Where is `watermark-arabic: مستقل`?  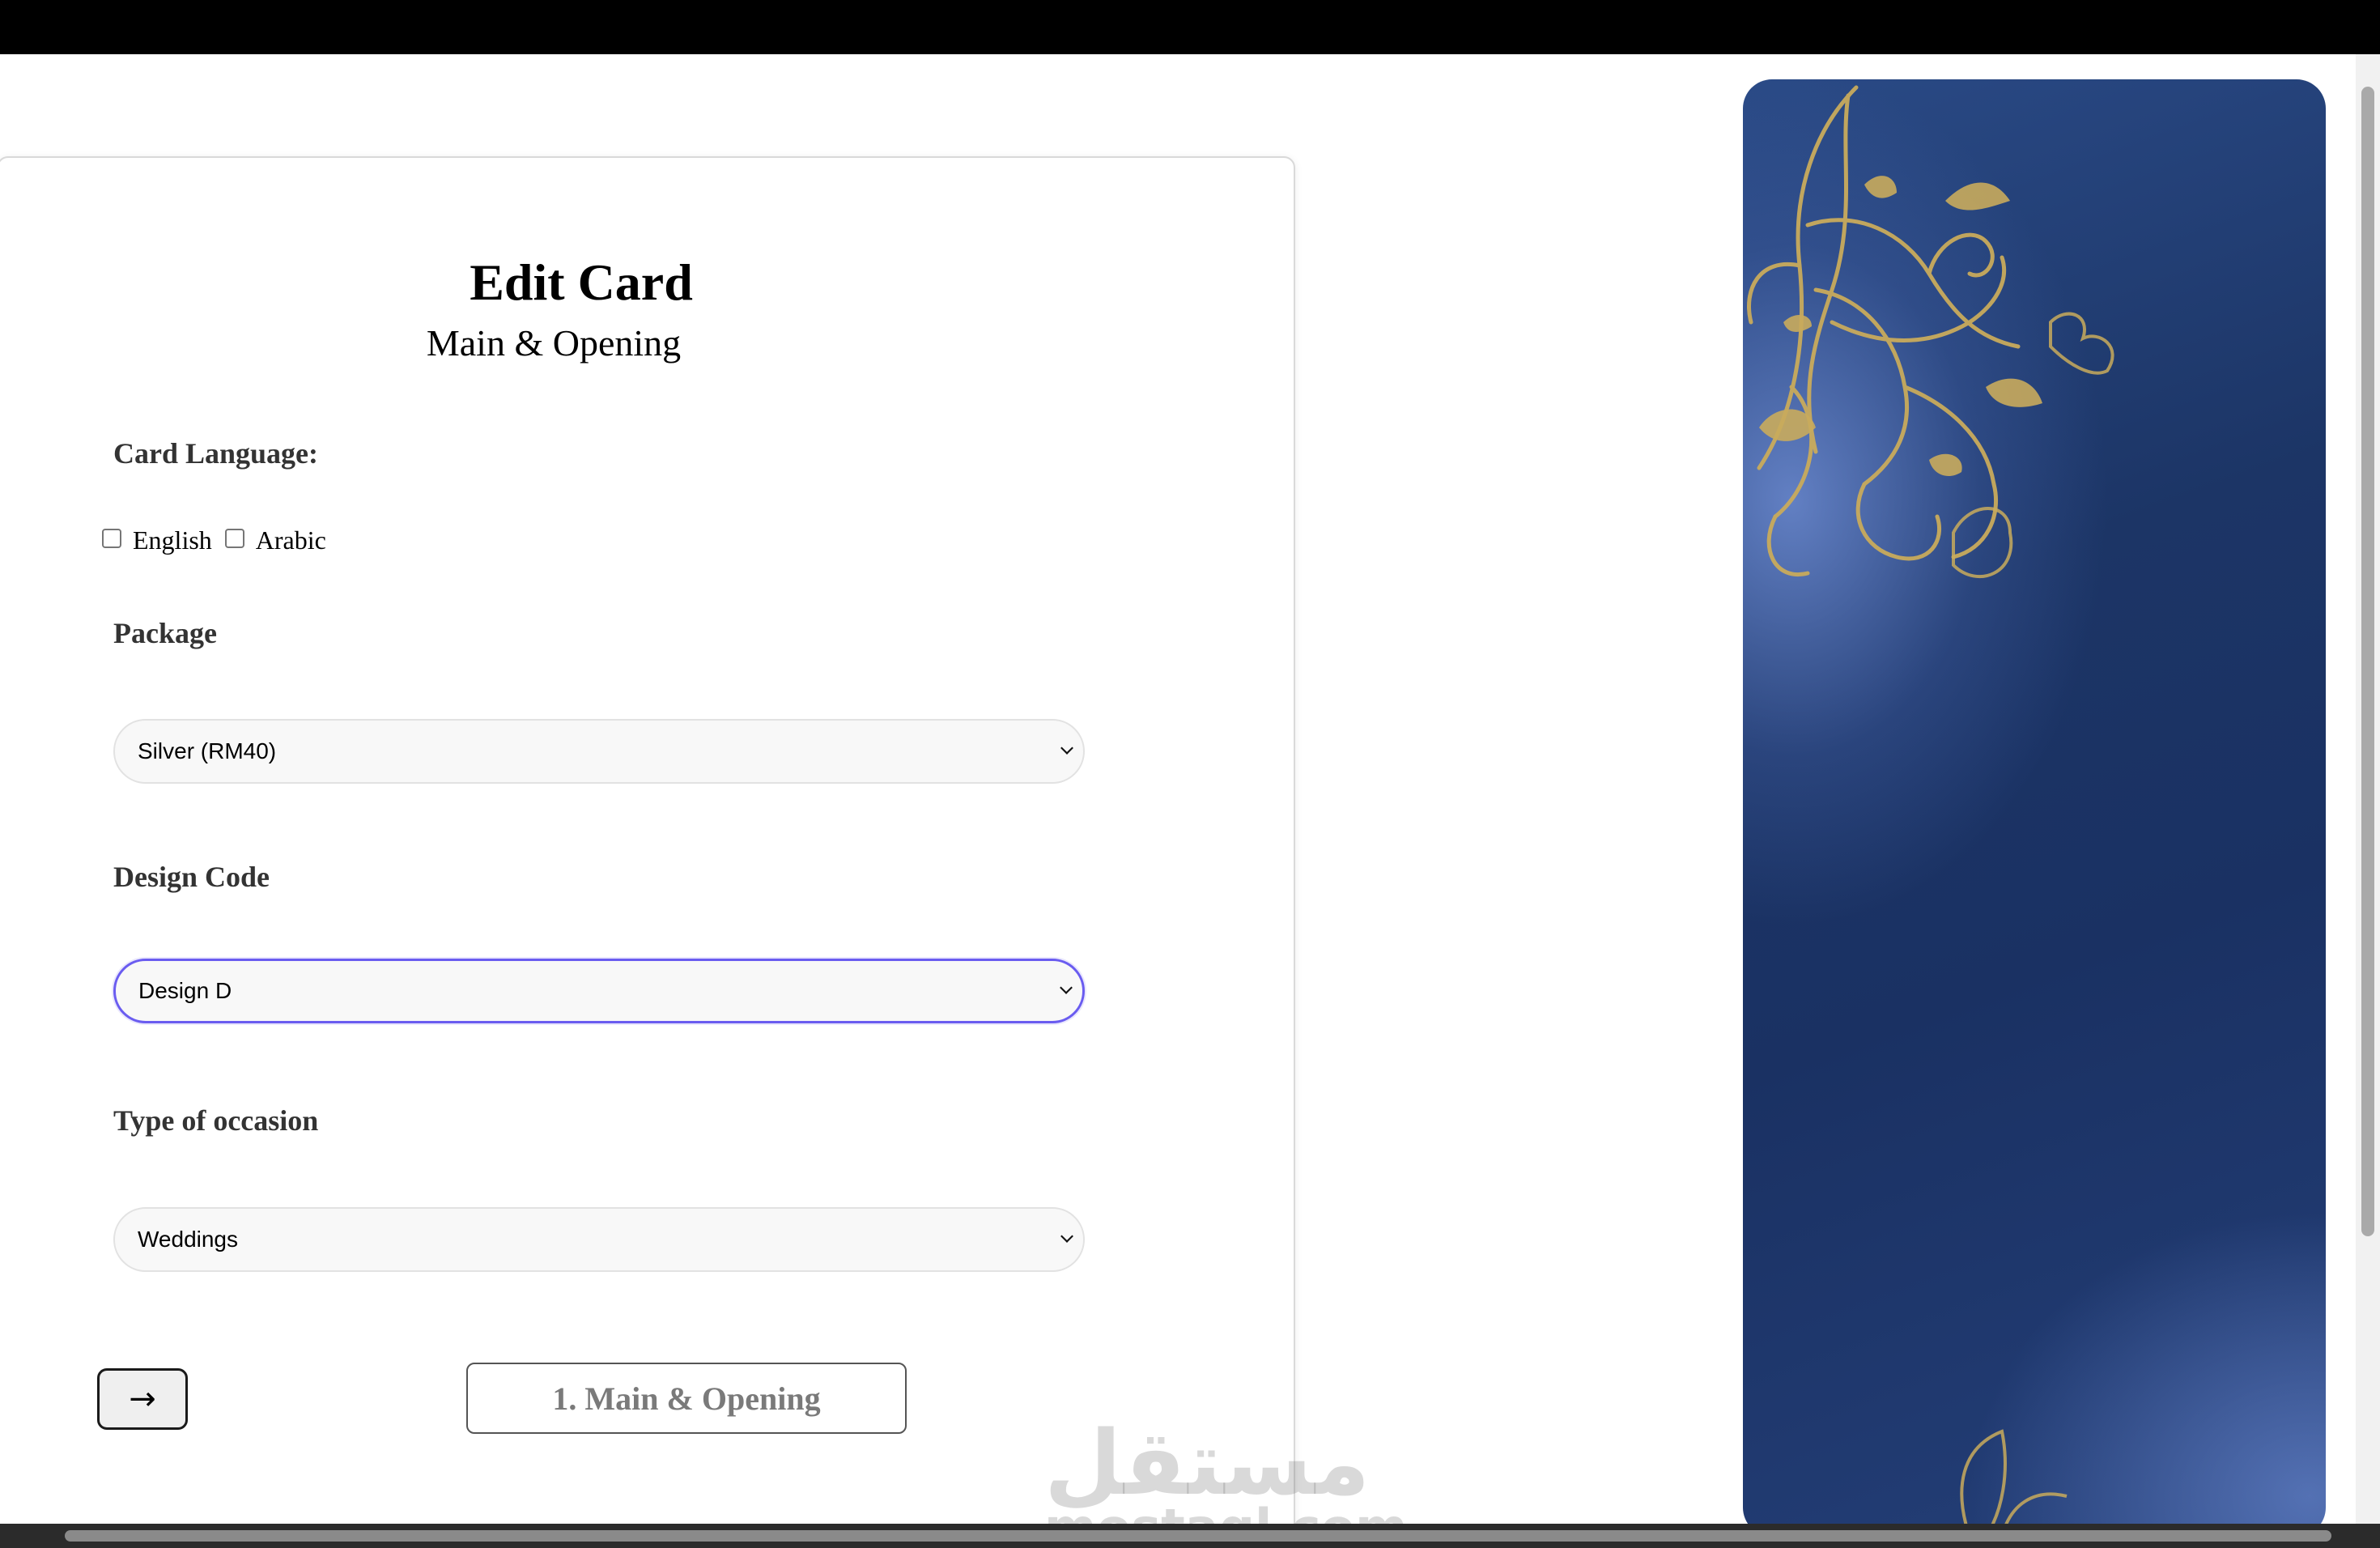 watermark-arabic: مستقل is located at coordinates (1207, 1463).